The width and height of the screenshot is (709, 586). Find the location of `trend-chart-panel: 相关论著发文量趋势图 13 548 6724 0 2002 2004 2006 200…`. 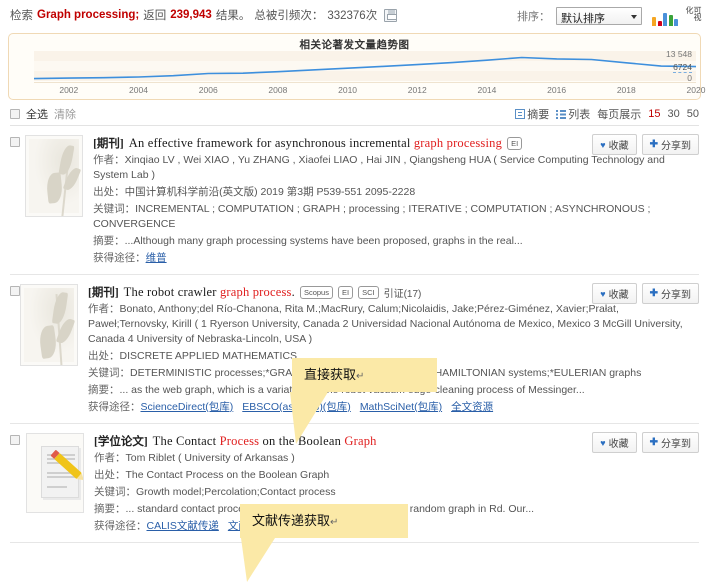

trend-chart-panel: 相关论著发文量趋势图 13 548 6724 0 2002 2004 2006 200… is located at coordinates (356, 66).